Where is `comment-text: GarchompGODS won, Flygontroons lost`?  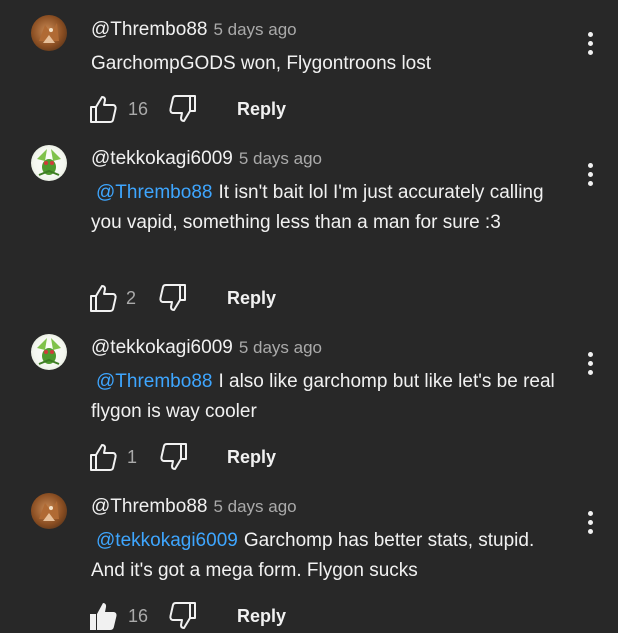 comment-text: GarchompGODS won, Flygontroons lost is located at coordinates (326, 64).